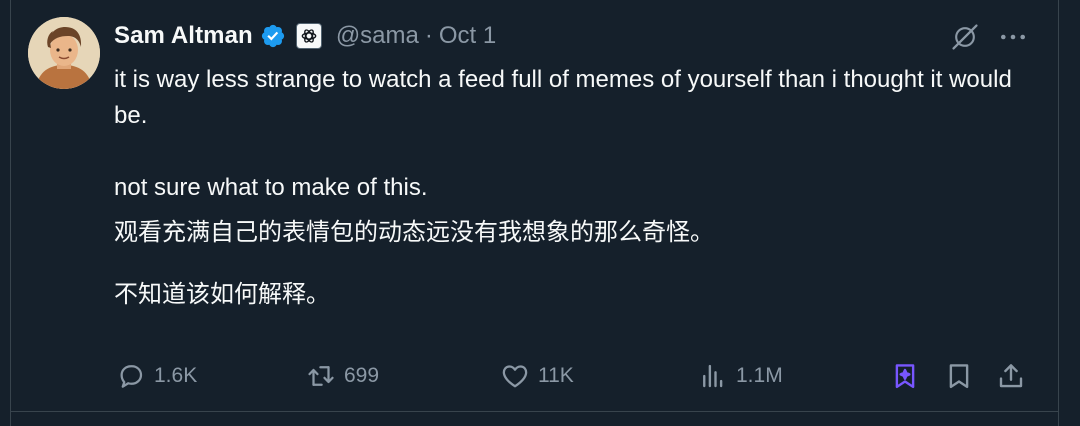 The height and width of the screenshot is (426, 1080). Describe the element at coordinates (308, 36) in the screenshot. I see `openai-logo-icon` at that location.